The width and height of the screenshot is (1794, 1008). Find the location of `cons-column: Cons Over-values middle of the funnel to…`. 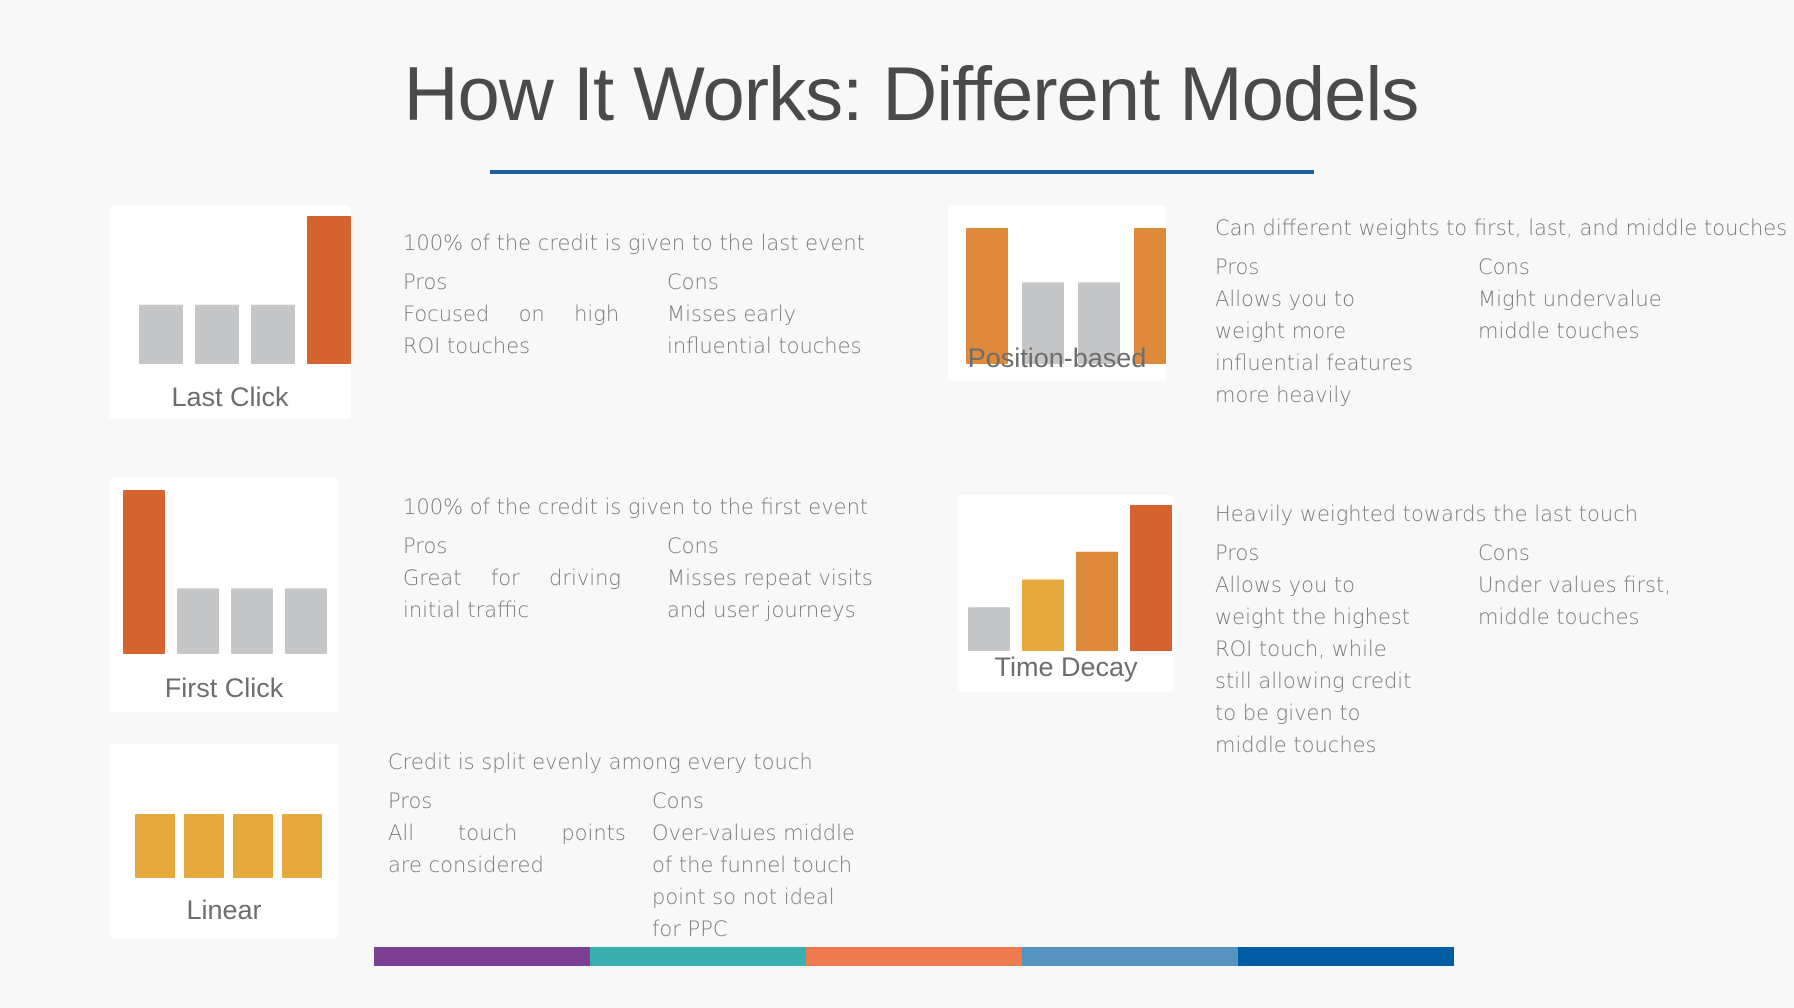

cons-column: Cons Over-values middle of the funnel to… is located at coordinates (753, 865).